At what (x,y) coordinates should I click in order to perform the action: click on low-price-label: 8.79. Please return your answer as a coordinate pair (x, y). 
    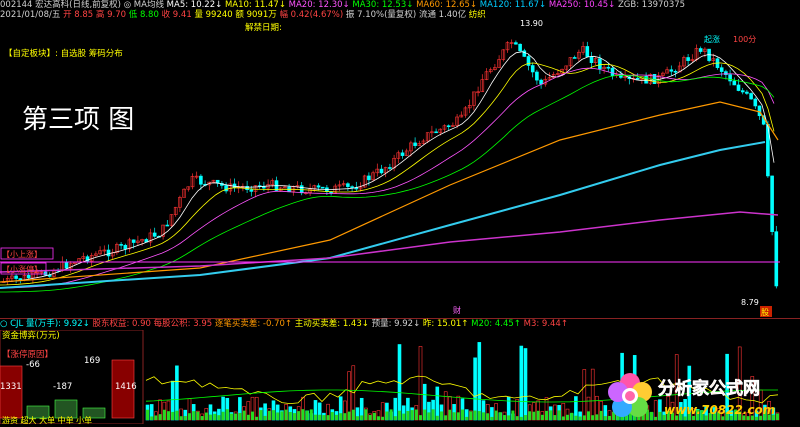
    Looking at the image, I should click on (750, 302).